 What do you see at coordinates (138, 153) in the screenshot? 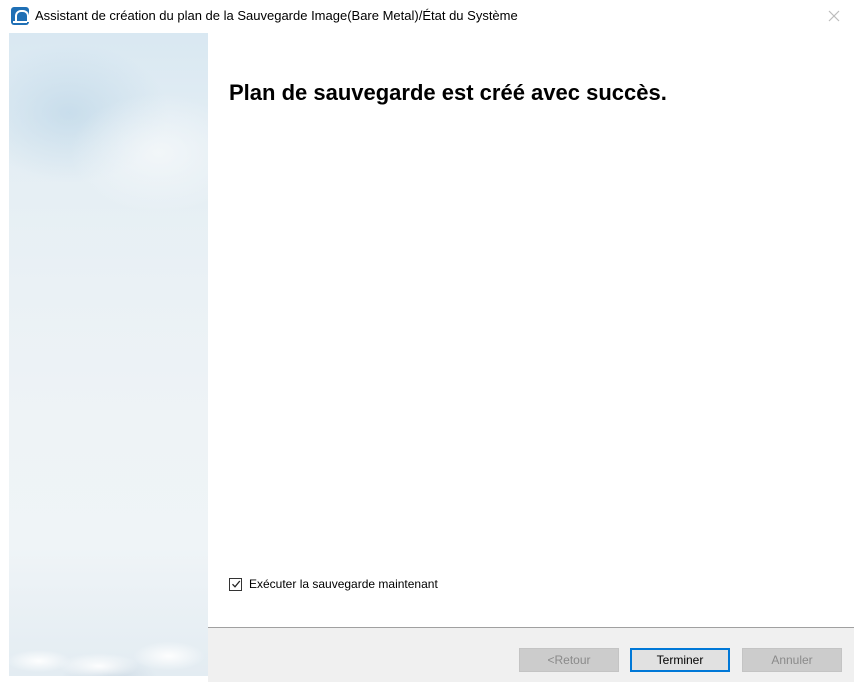
I see `sky-haze-light` at bounding box center [138, 153].